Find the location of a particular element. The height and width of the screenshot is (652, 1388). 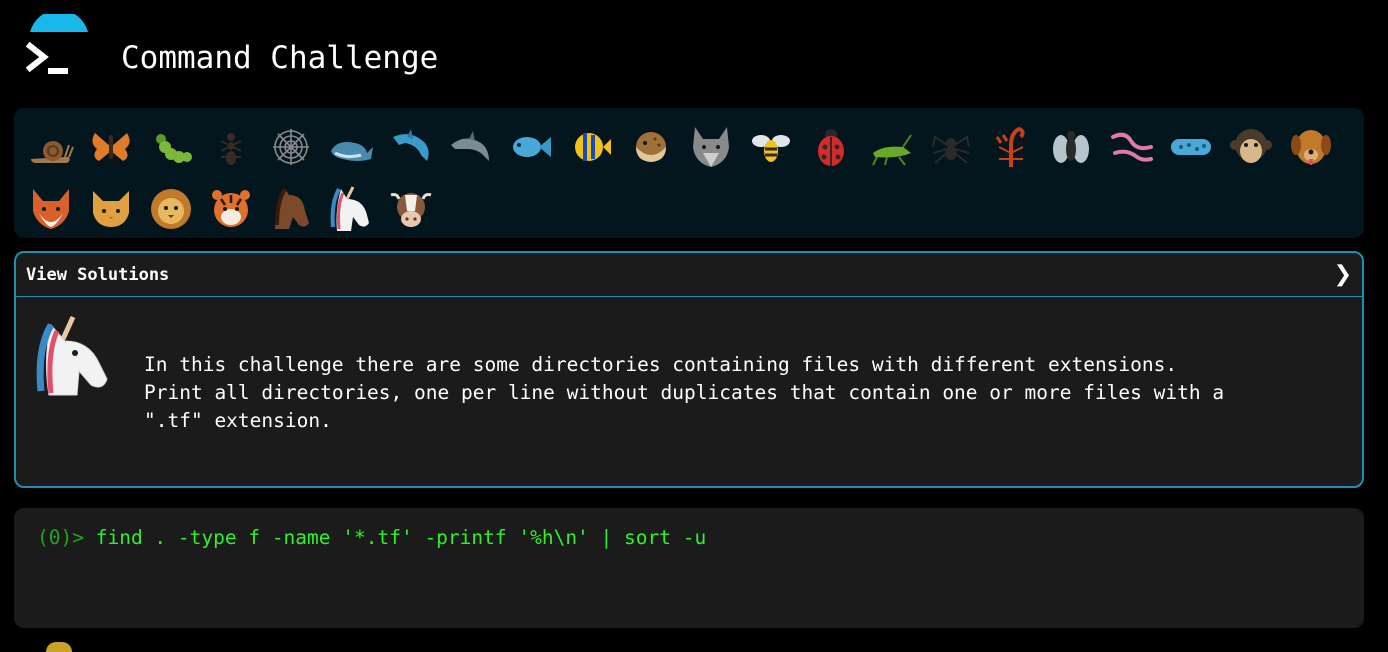

level-ant is located at coordinates (231, 147).